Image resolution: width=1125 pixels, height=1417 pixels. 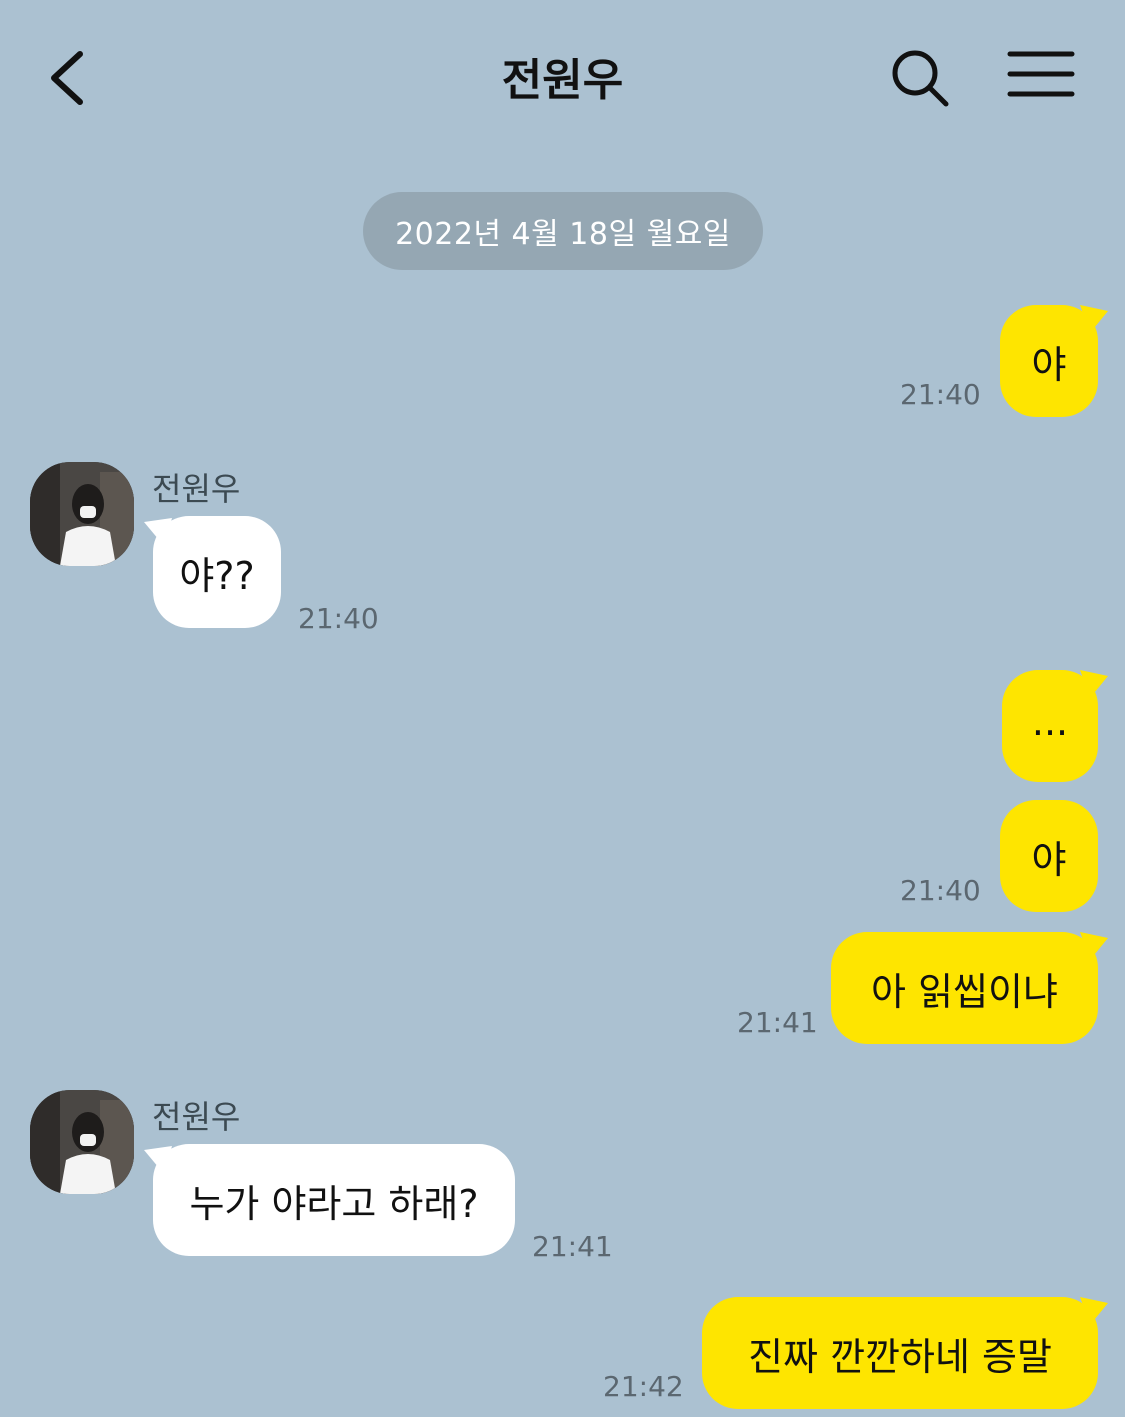 I want to click on search-button, so click(x=920, y=78).